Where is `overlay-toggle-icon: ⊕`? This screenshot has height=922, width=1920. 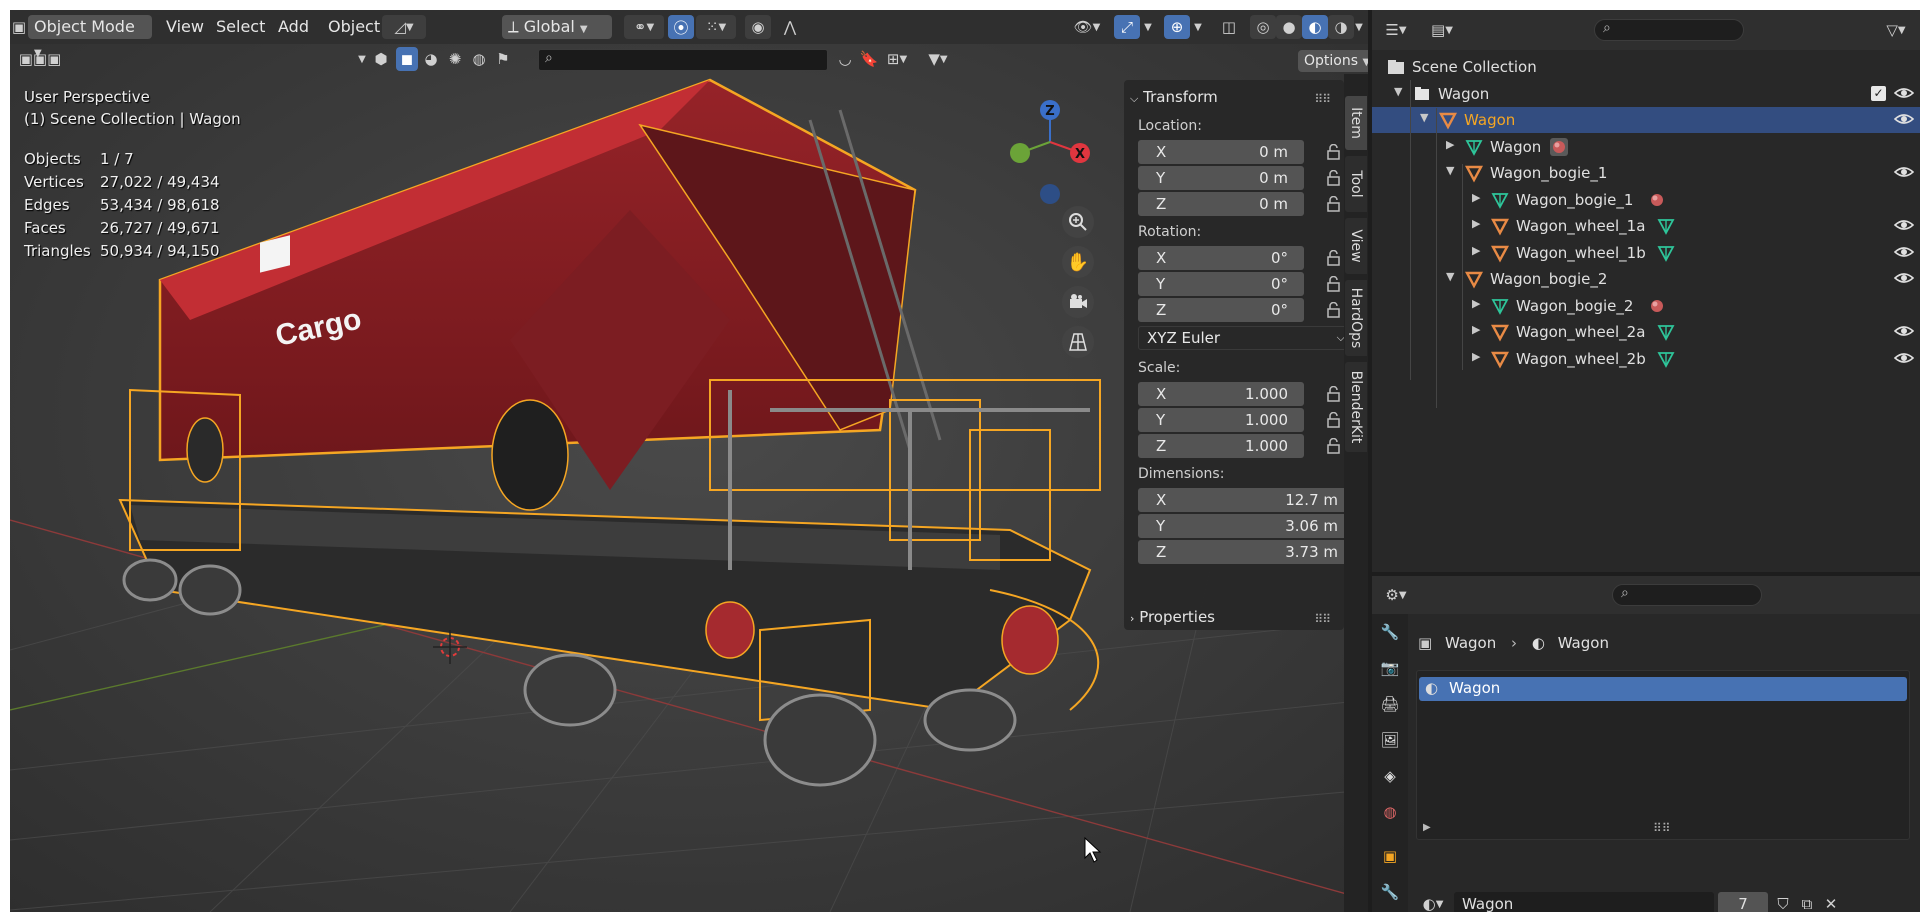
overlay-toggle-icon: ⊕ is located at coordinates (1177, 27).